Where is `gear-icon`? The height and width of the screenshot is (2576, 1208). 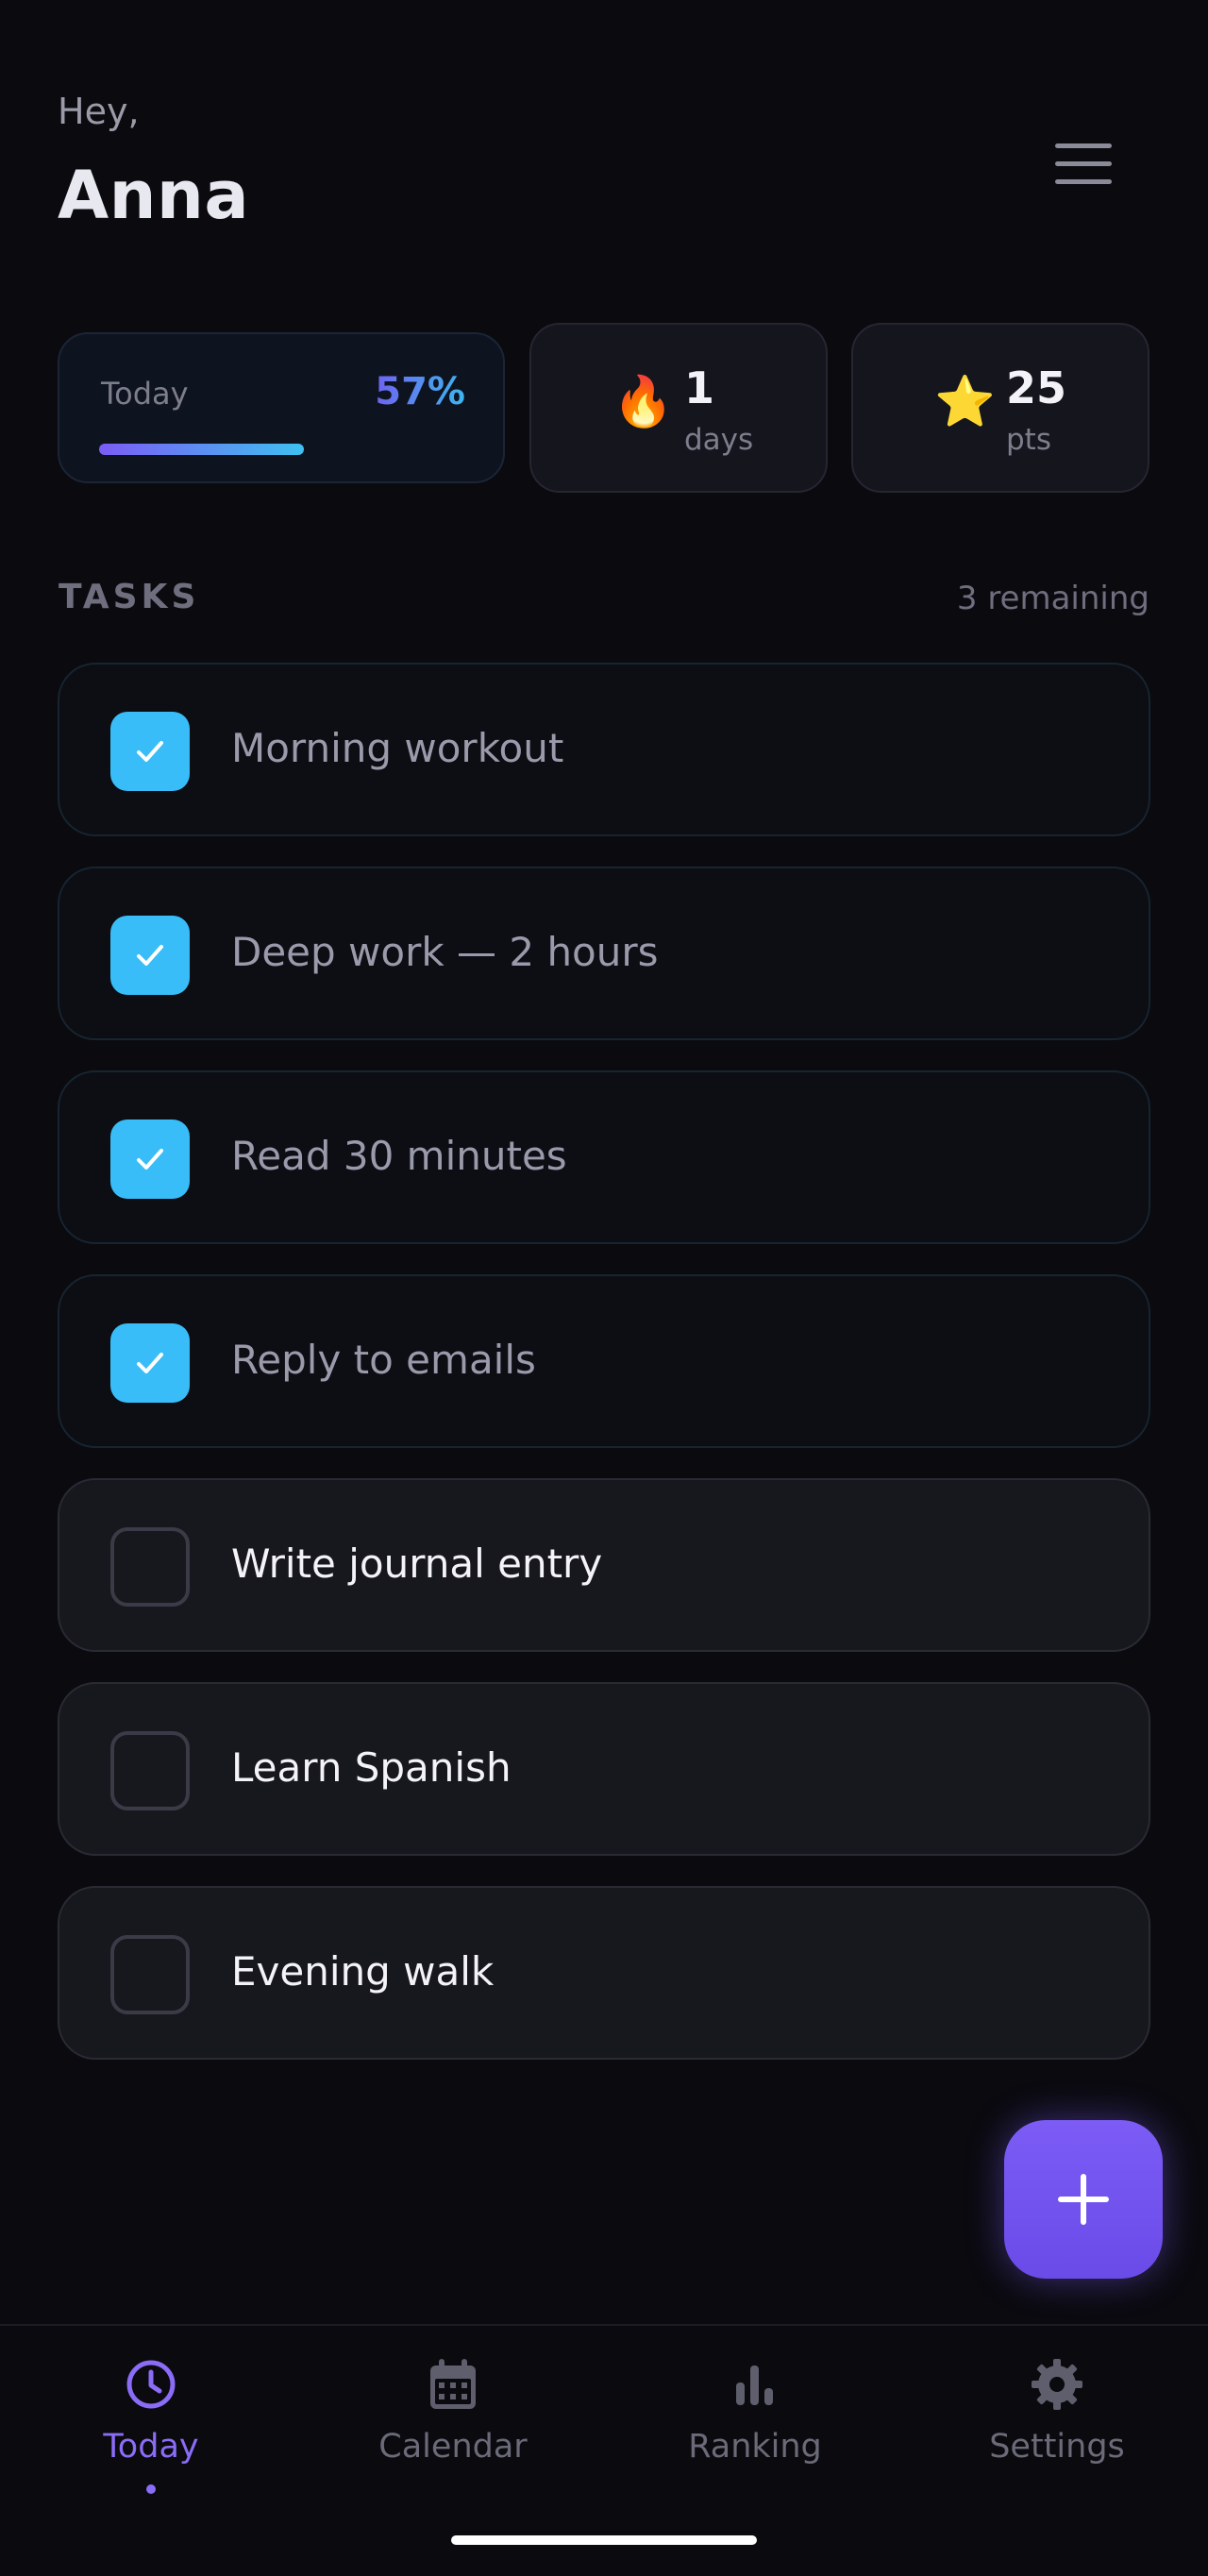 gear-icon is located at coordinates (1057, 2385).